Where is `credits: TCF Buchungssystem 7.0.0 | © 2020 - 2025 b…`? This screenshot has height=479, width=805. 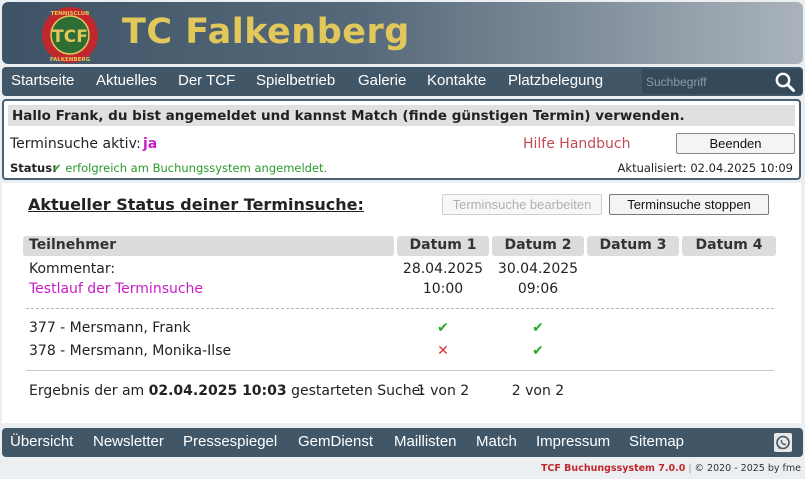 credits: TCF Buchungssystem 7.0.0 | © 2020 - 2025 b… is located at coordinates (670, 468).